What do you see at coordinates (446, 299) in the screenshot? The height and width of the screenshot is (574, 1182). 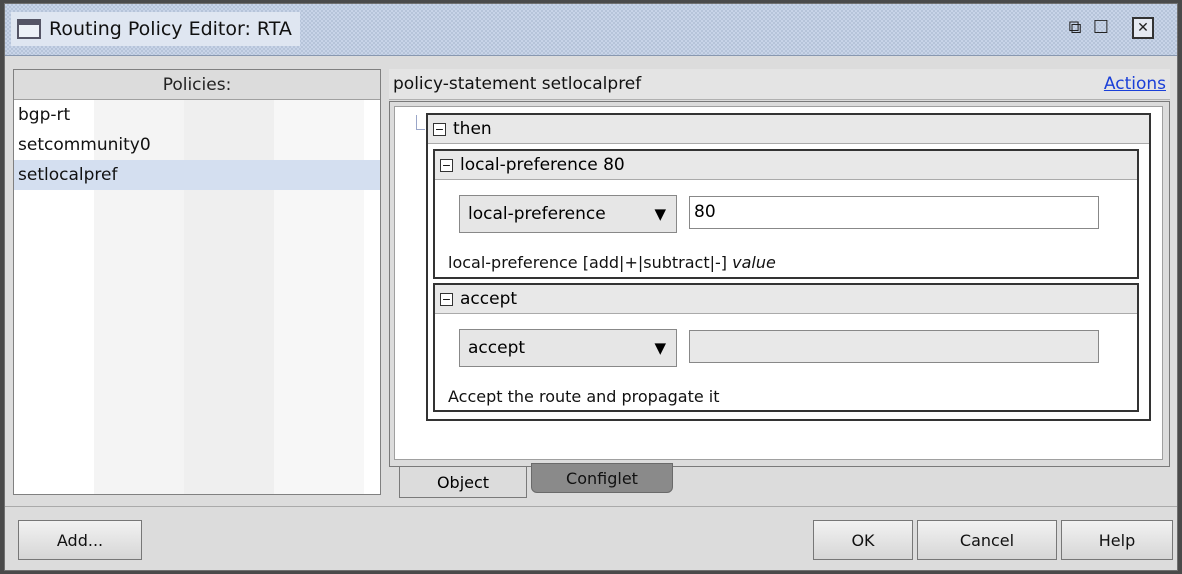 I see `collapse-accept-icon: −` at bounding box center [446, 299].